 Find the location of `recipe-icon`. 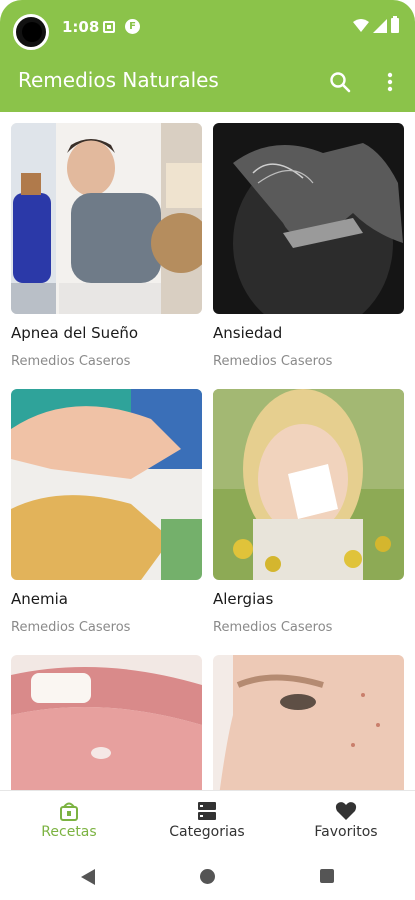

recipe-icon is located at coordinates (69, 811).